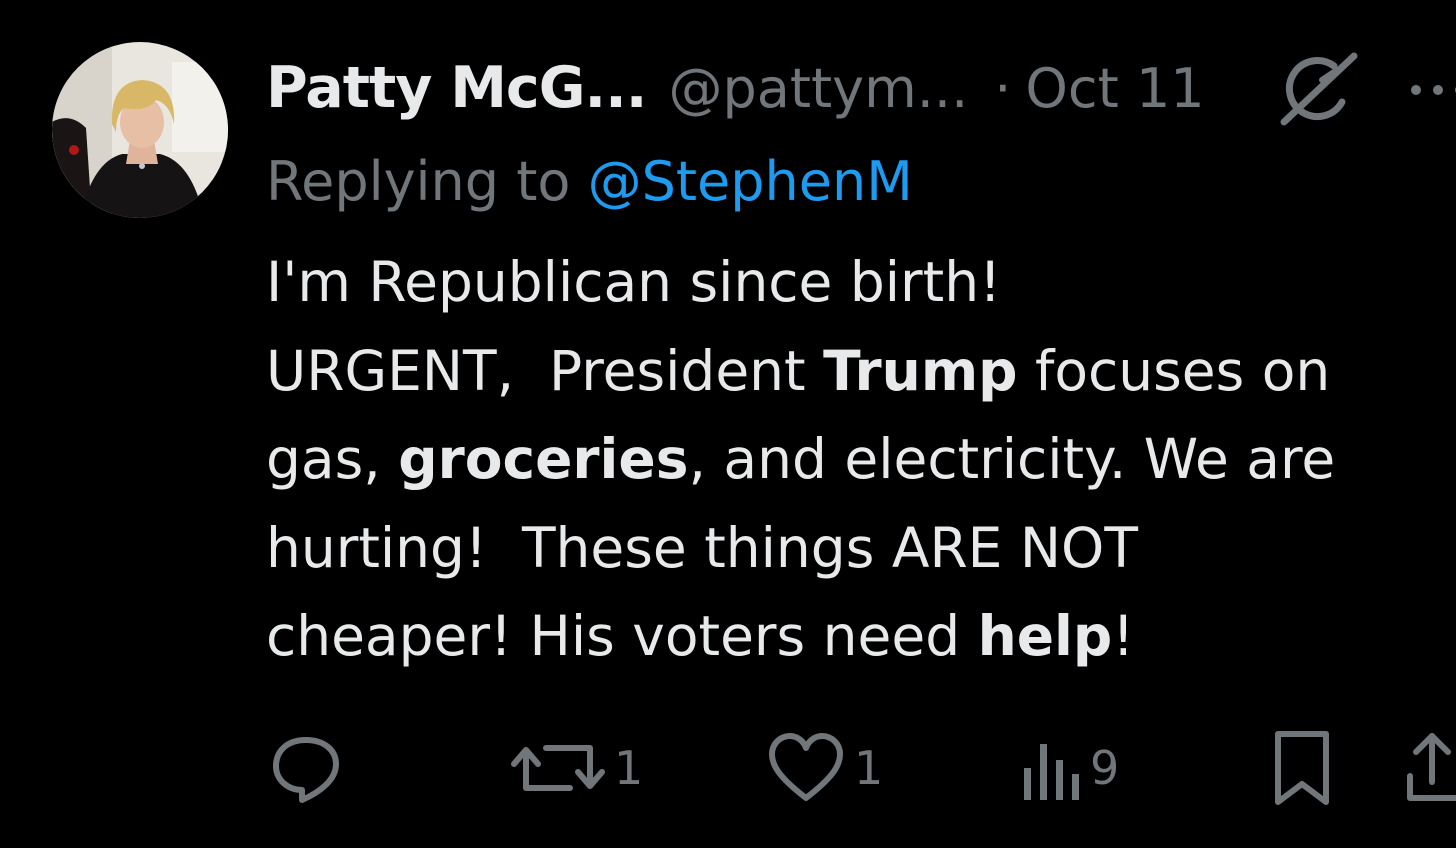  Describe the element at coordinates (702, 547) in the screenshot. I see `tweet-text-segment: hurting! These things ARE NOT` at that location.